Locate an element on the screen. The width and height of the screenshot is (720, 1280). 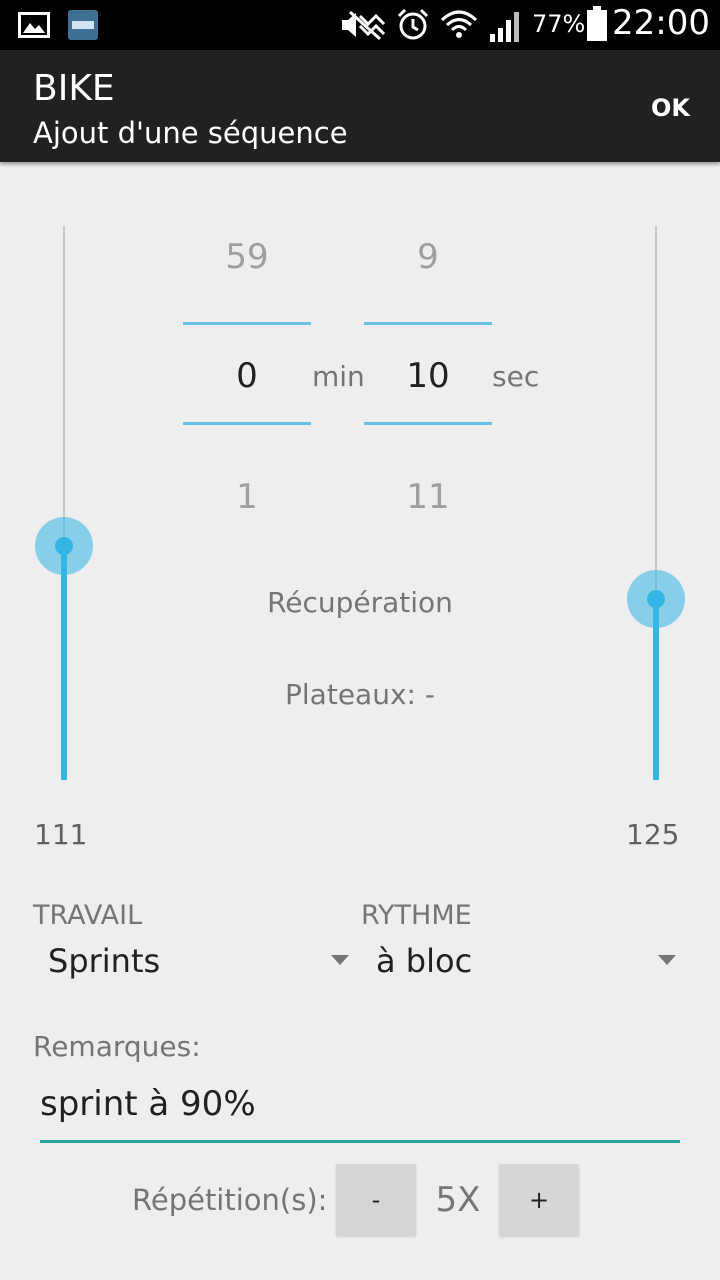
left-slider-fill is located at coordinates (64, 663).